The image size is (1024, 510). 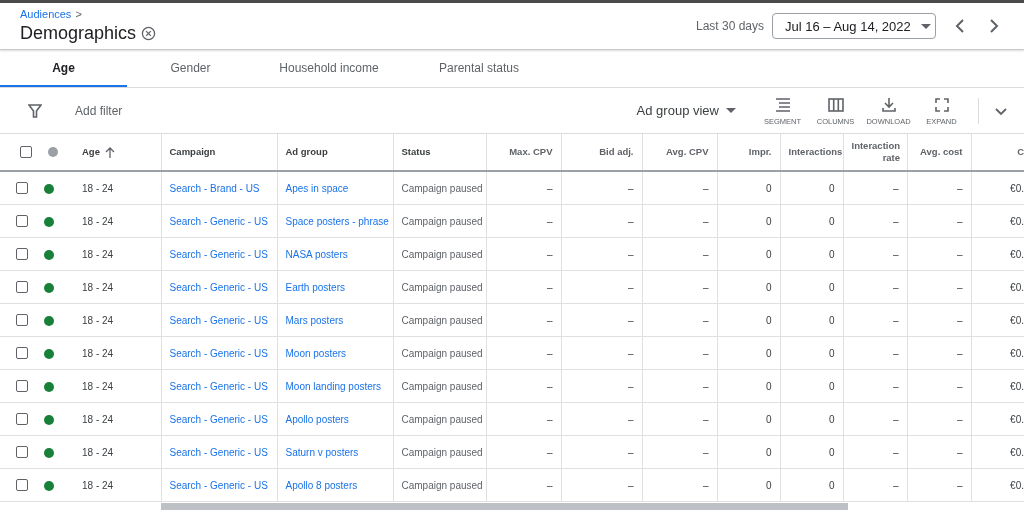 I want to click on column-header: Bid adj., so click(x=616, y=152).